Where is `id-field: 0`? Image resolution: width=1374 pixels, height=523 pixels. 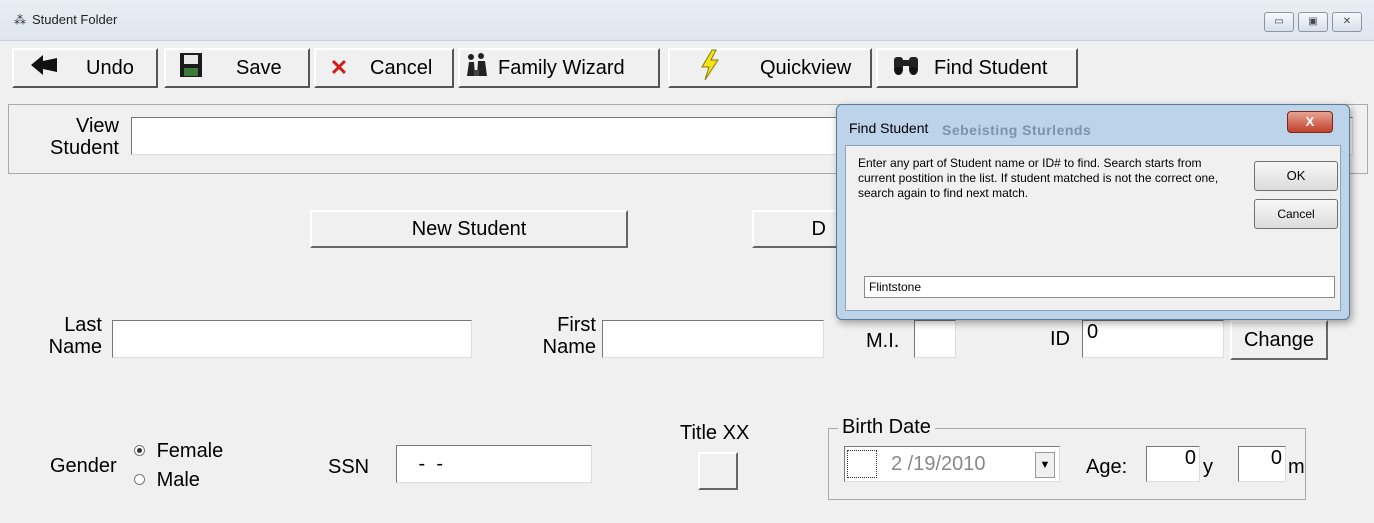 id-field: 0 is located at coordinates (1153, 339).